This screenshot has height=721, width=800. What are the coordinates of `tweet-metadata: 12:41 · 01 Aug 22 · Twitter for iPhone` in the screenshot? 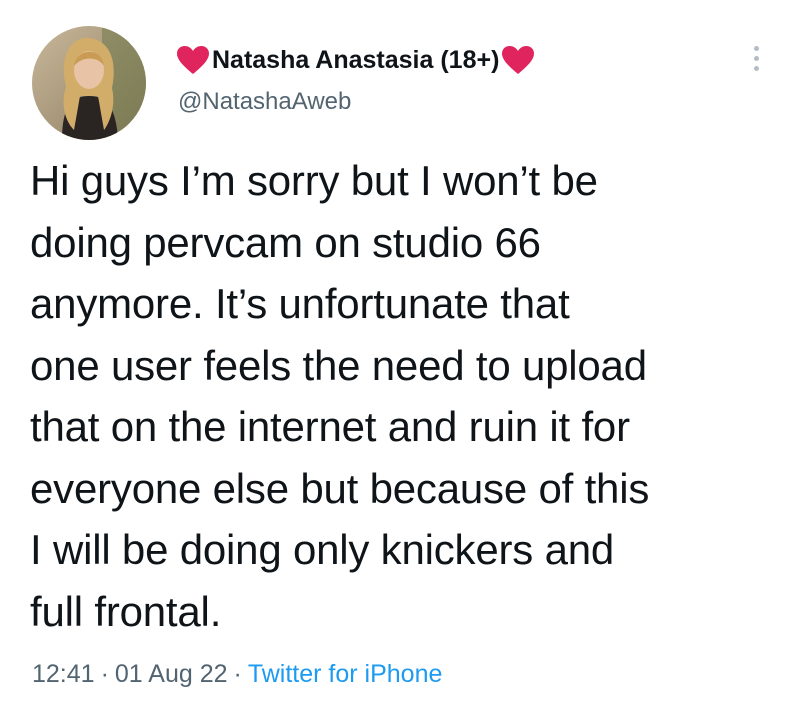 It's located at (237, 674).